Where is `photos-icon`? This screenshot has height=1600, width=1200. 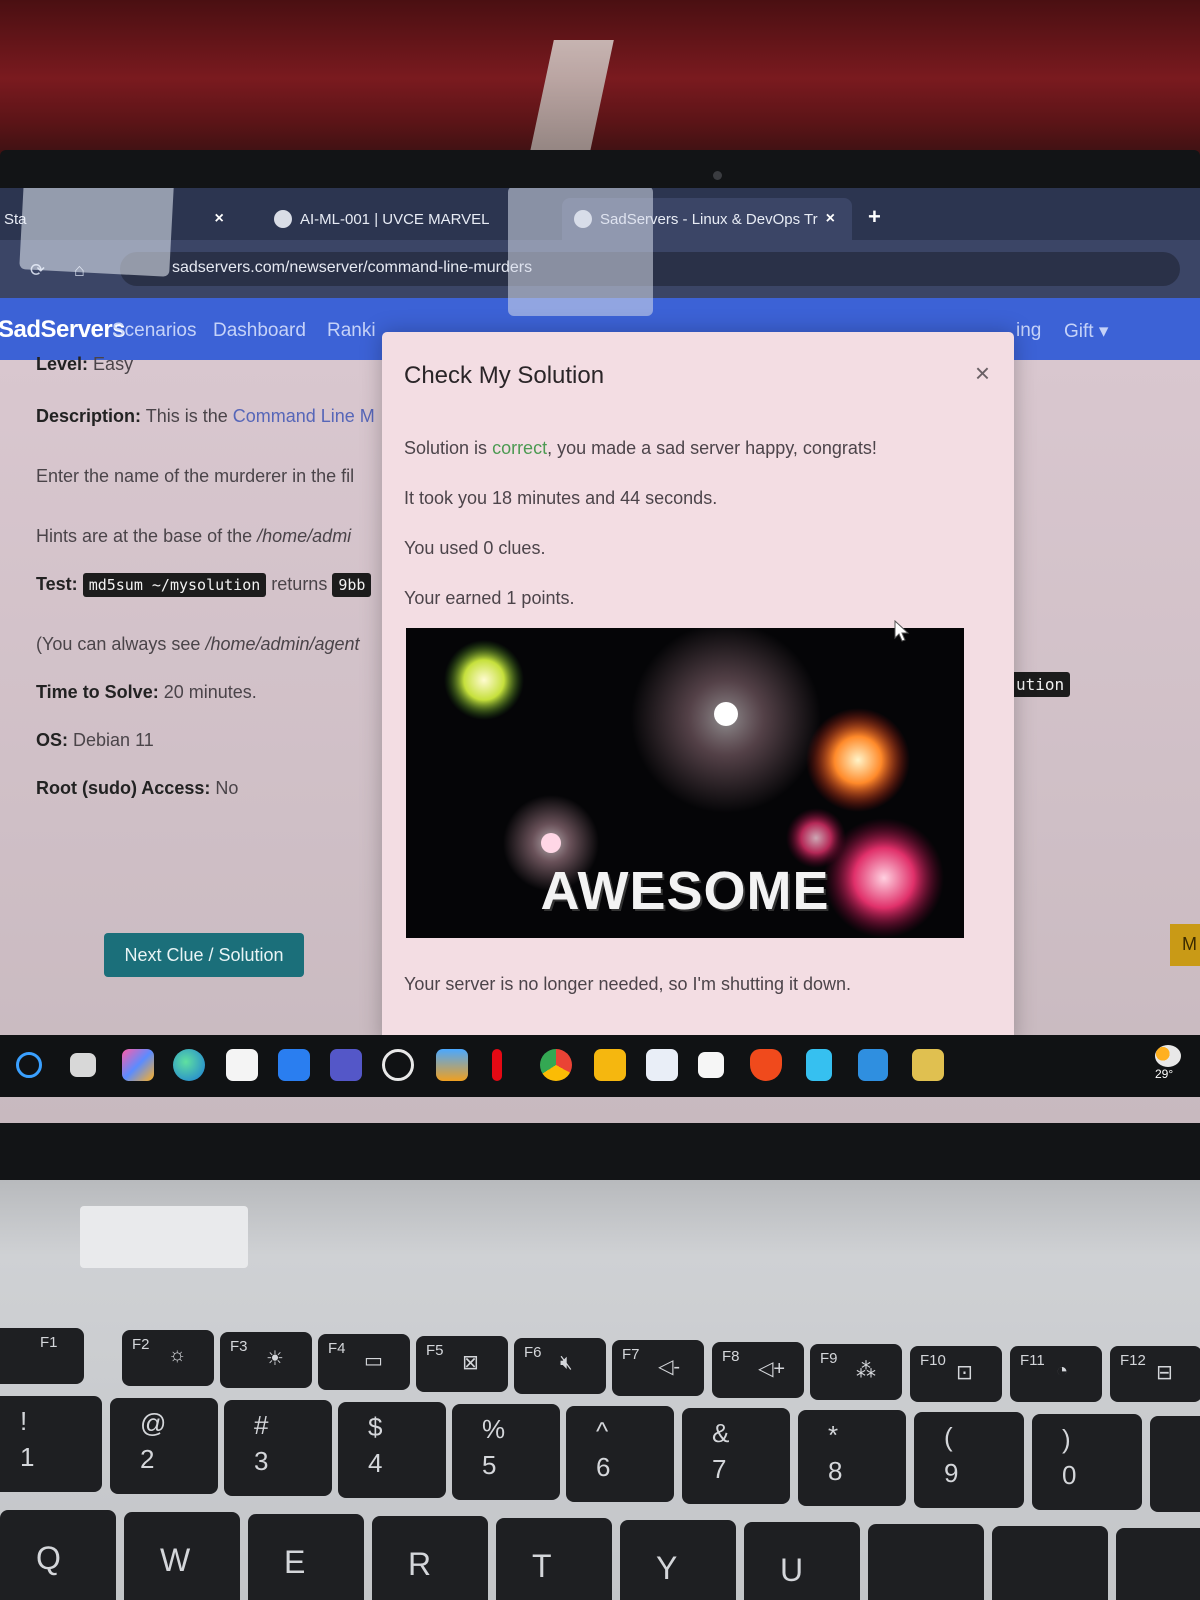
photos-icon is located at coordinates (452, 1065).